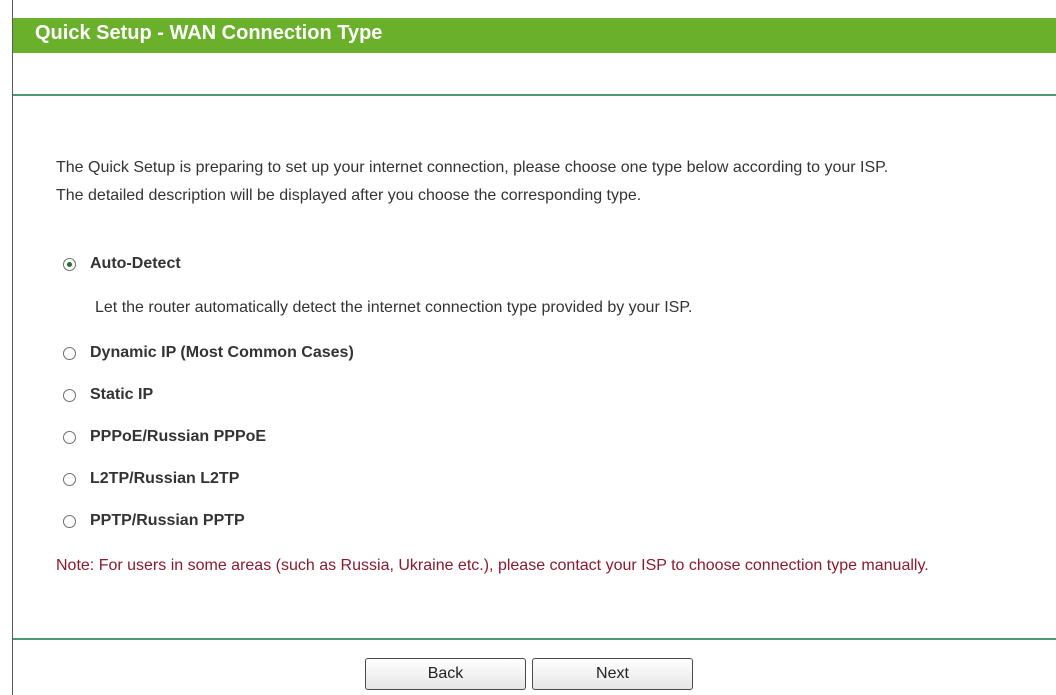 This screenshot has height=695, width=1056. What do you see at coordinates (534, 95) in the screenshot?
I see `divider-top` at bounding box center [534, 95].